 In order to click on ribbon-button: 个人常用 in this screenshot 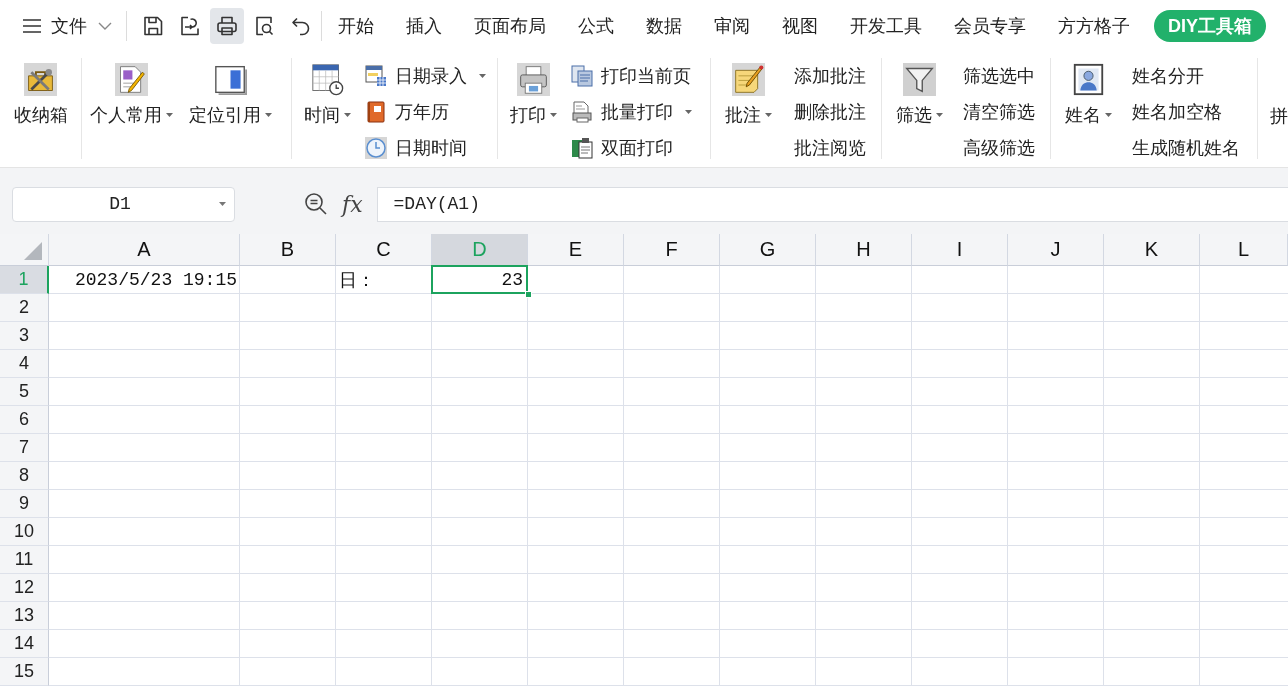, I will do `click(131, 92)`.